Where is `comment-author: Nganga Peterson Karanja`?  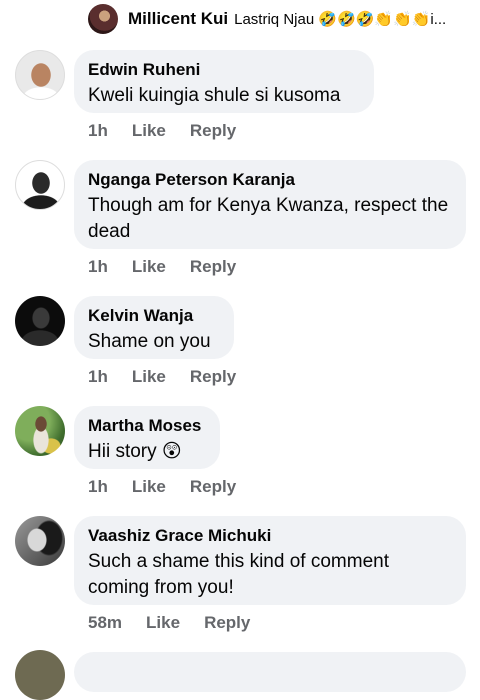 comment-author: Nganga Peterson Karanja is located at coordinates (270, 180).